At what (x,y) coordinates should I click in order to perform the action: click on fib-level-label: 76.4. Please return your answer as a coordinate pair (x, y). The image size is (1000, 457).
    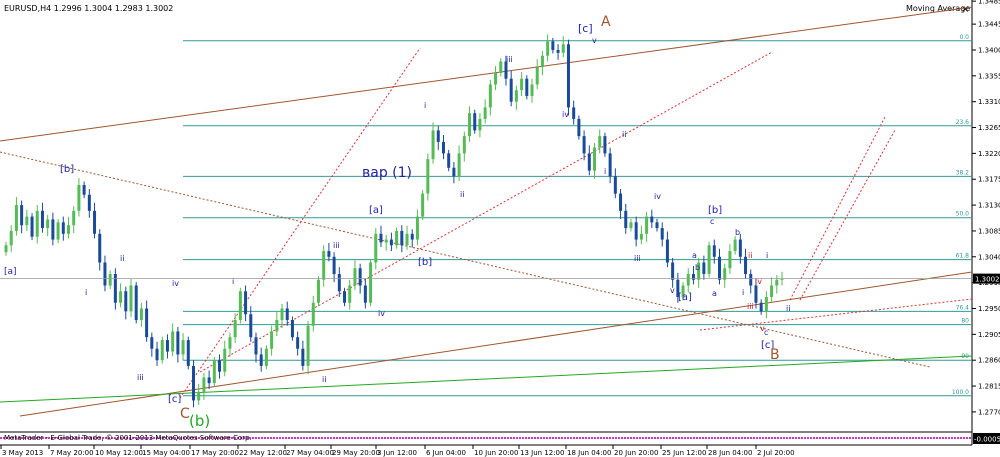
    Looking at the image, I should click on (963, 307).